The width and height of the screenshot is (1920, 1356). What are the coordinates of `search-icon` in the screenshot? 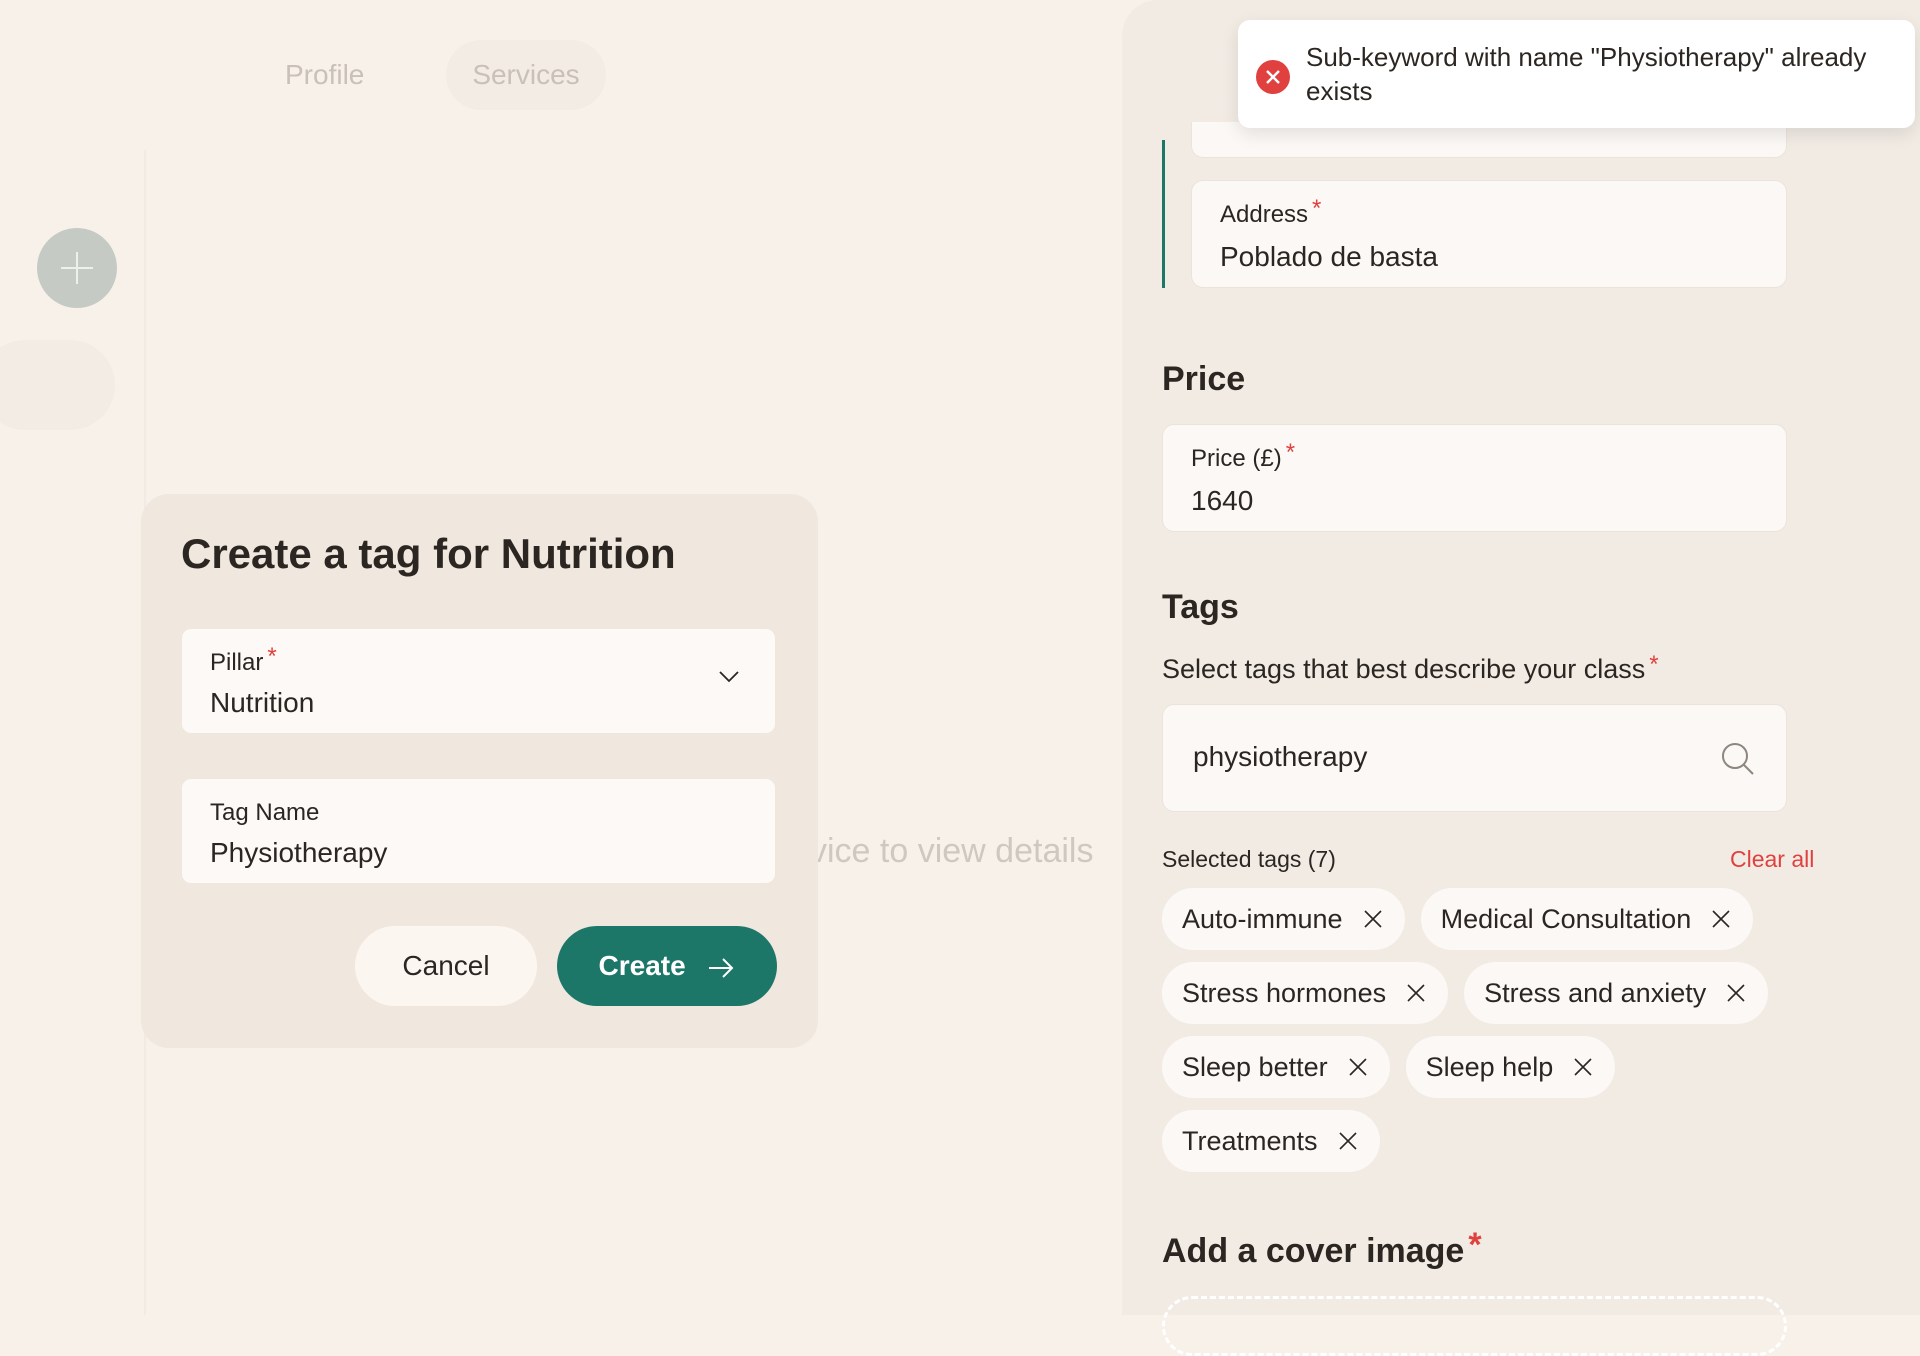 It's located at (1738, 759).